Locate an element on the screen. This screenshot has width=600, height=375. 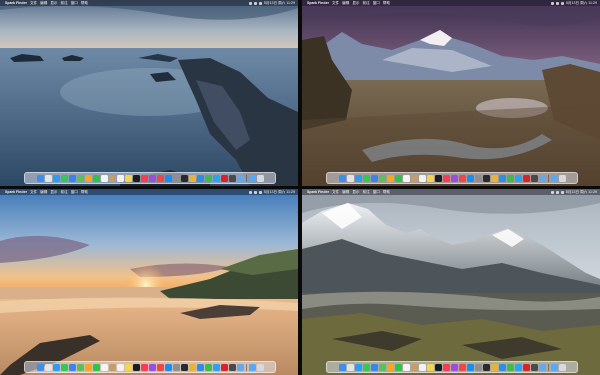
appstore-icon is located at coordinates (168, 178).